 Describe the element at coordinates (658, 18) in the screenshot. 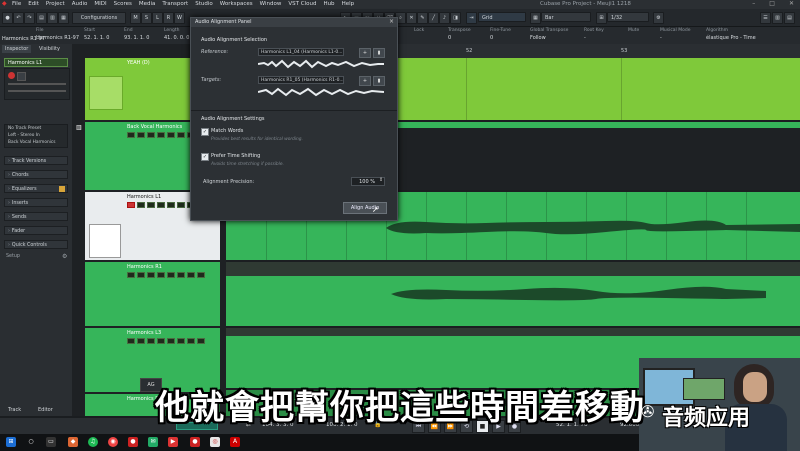

I see `quantize-settings-icon: ⚙` at that location.